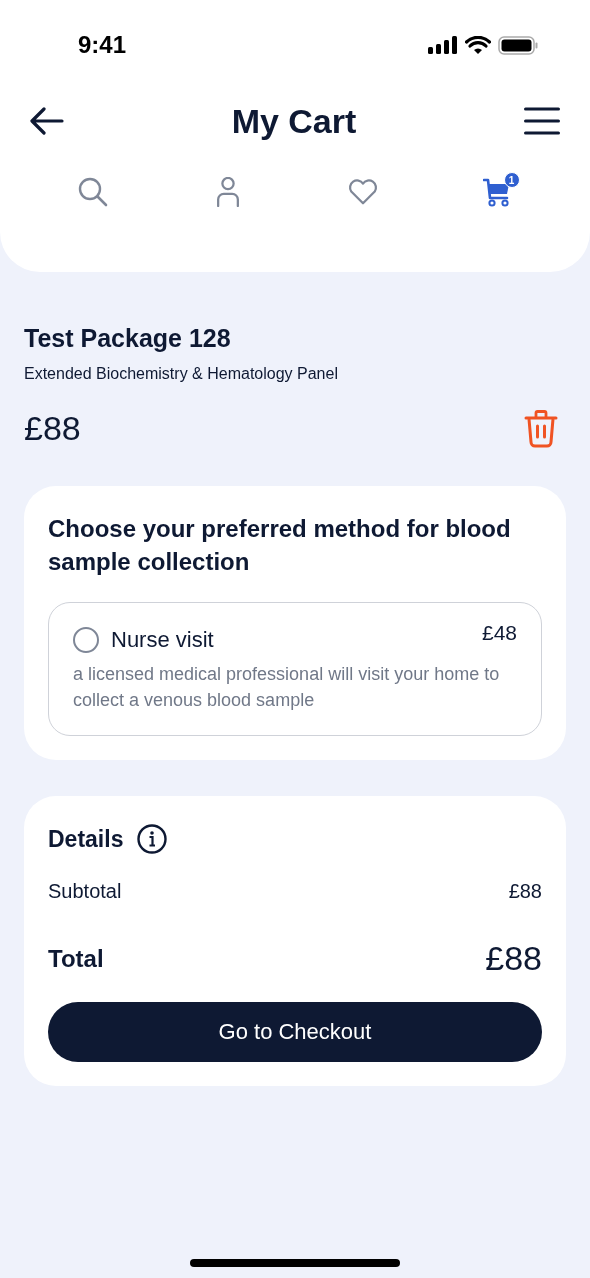 This screenshot has width=590, height=1278. I want to click on search-icon, so click(92, 192).